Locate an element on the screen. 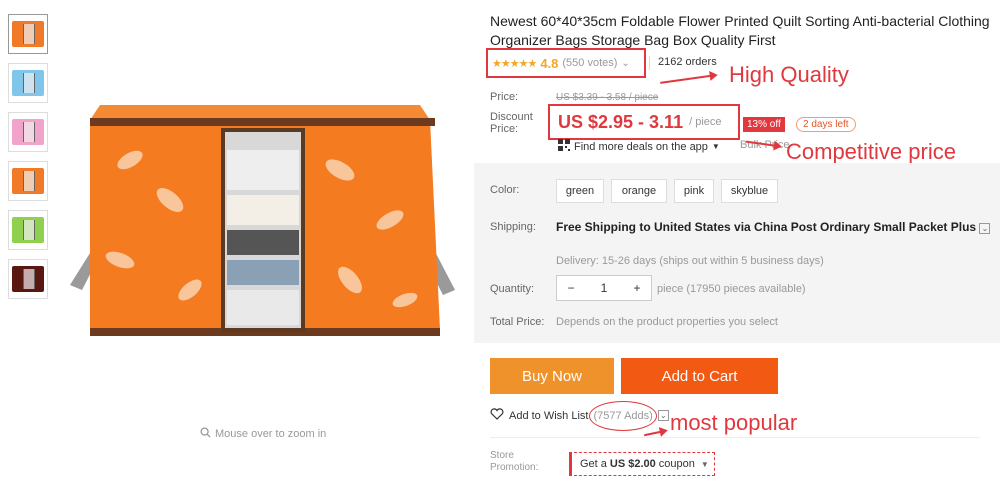 Image resolution: width=1000 pixels, height=490 pixels. quantity-input: 1 is located at coordinates (604, 288).